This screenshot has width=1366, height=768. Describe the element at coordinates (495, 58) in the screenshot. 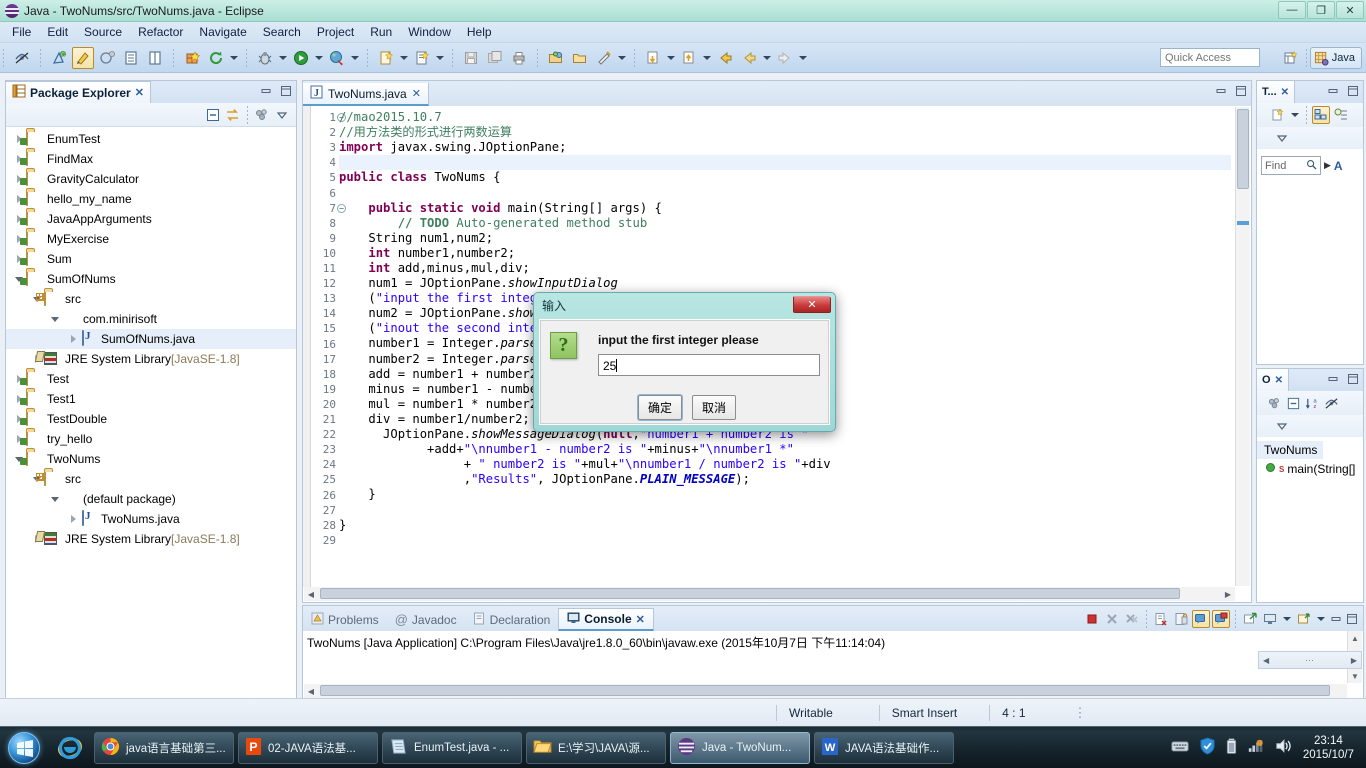

I see `save-all-icon` at that location.